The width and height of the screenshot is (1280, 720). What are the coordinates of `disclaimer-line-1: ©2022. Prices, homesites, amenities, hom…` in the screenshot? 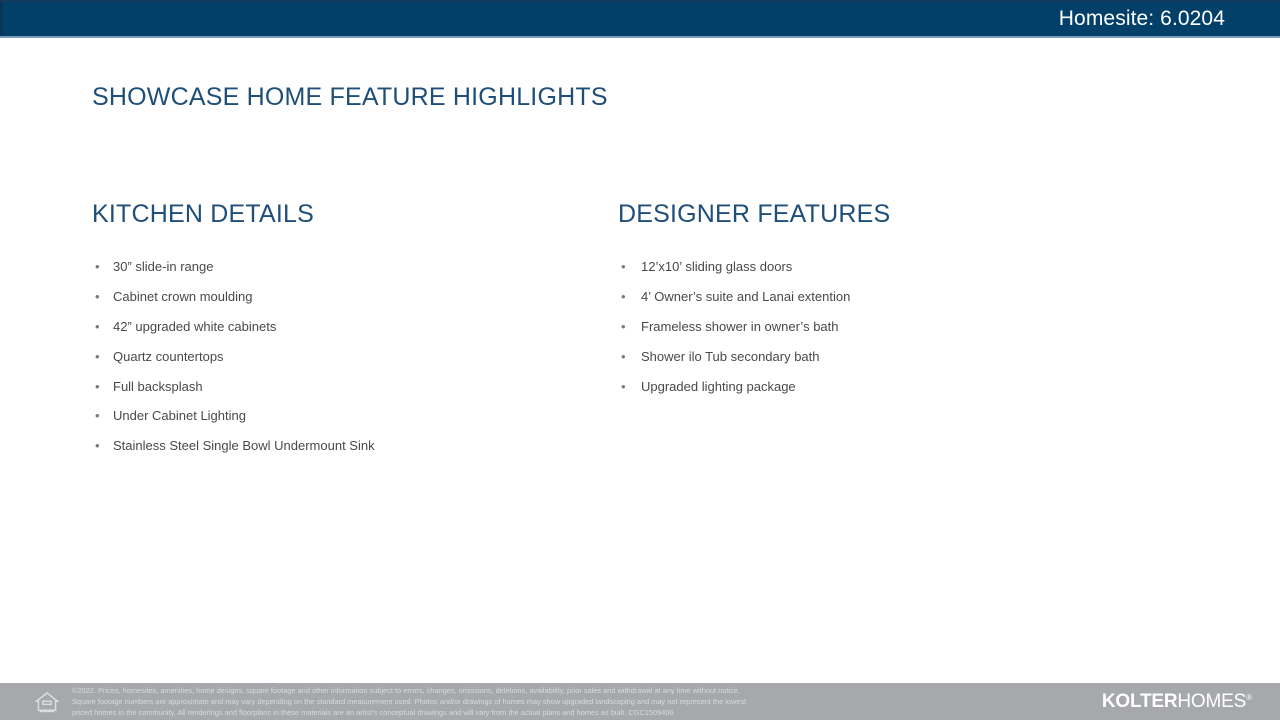 It's located at (406, 690).